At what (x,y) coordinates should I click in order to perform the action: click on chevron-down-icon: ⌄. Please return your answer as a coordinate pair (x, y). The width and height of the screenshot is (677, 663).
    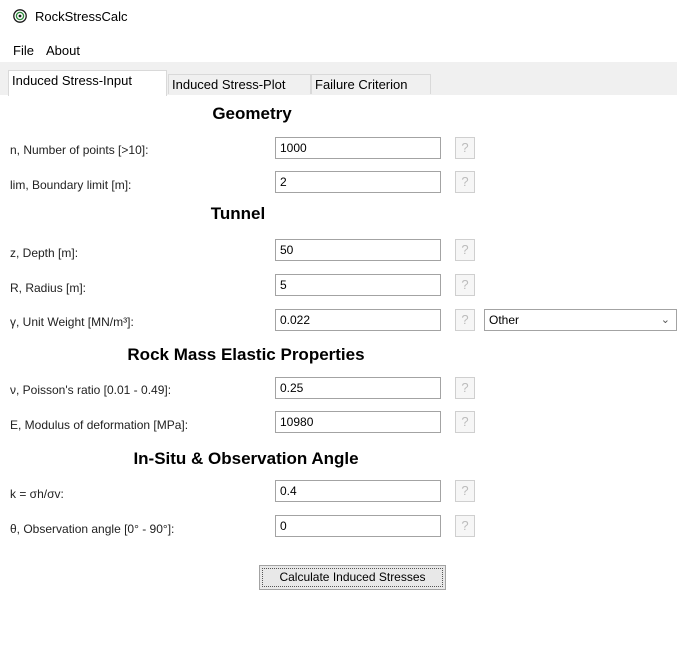
    Looking at the image, I should click on (665, 320).